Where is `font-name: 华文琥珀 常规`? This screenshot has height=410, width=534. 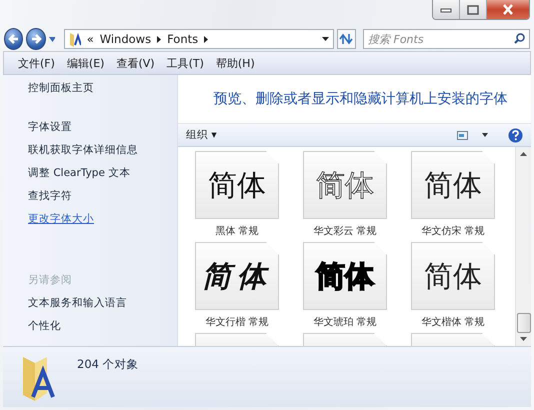
font-name: 华文琥珀 常规 is located at coordinates (345, 322).